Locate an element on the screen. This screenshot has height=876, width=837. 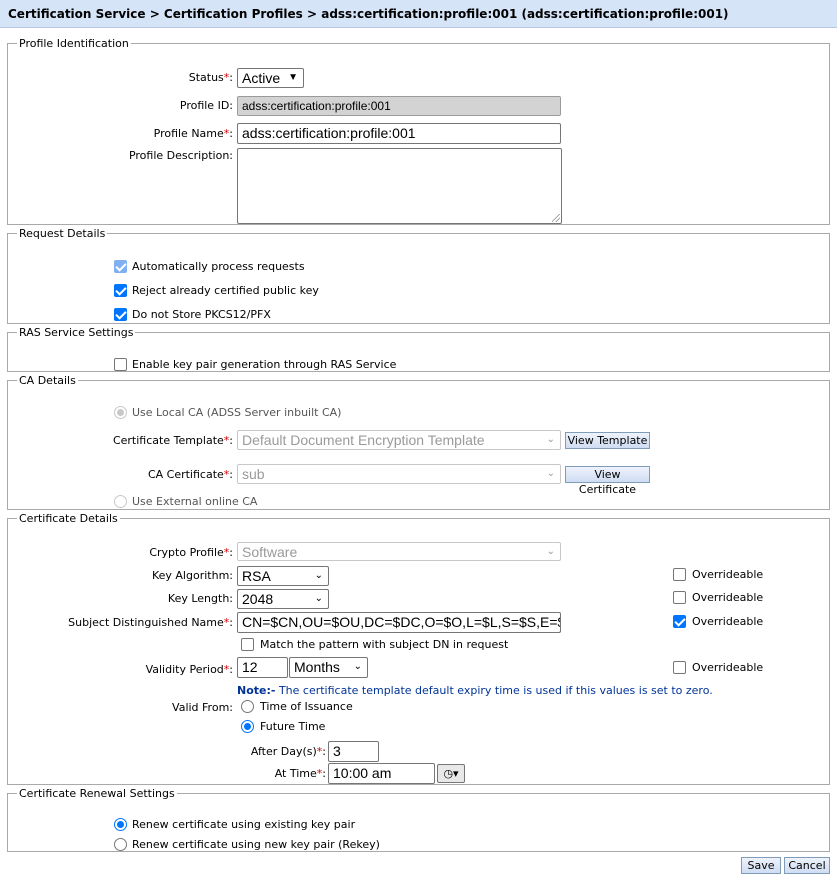
no-store-pkcs12-label: Do not Store PKCS12/PFX is located at coordinates (201, 314).